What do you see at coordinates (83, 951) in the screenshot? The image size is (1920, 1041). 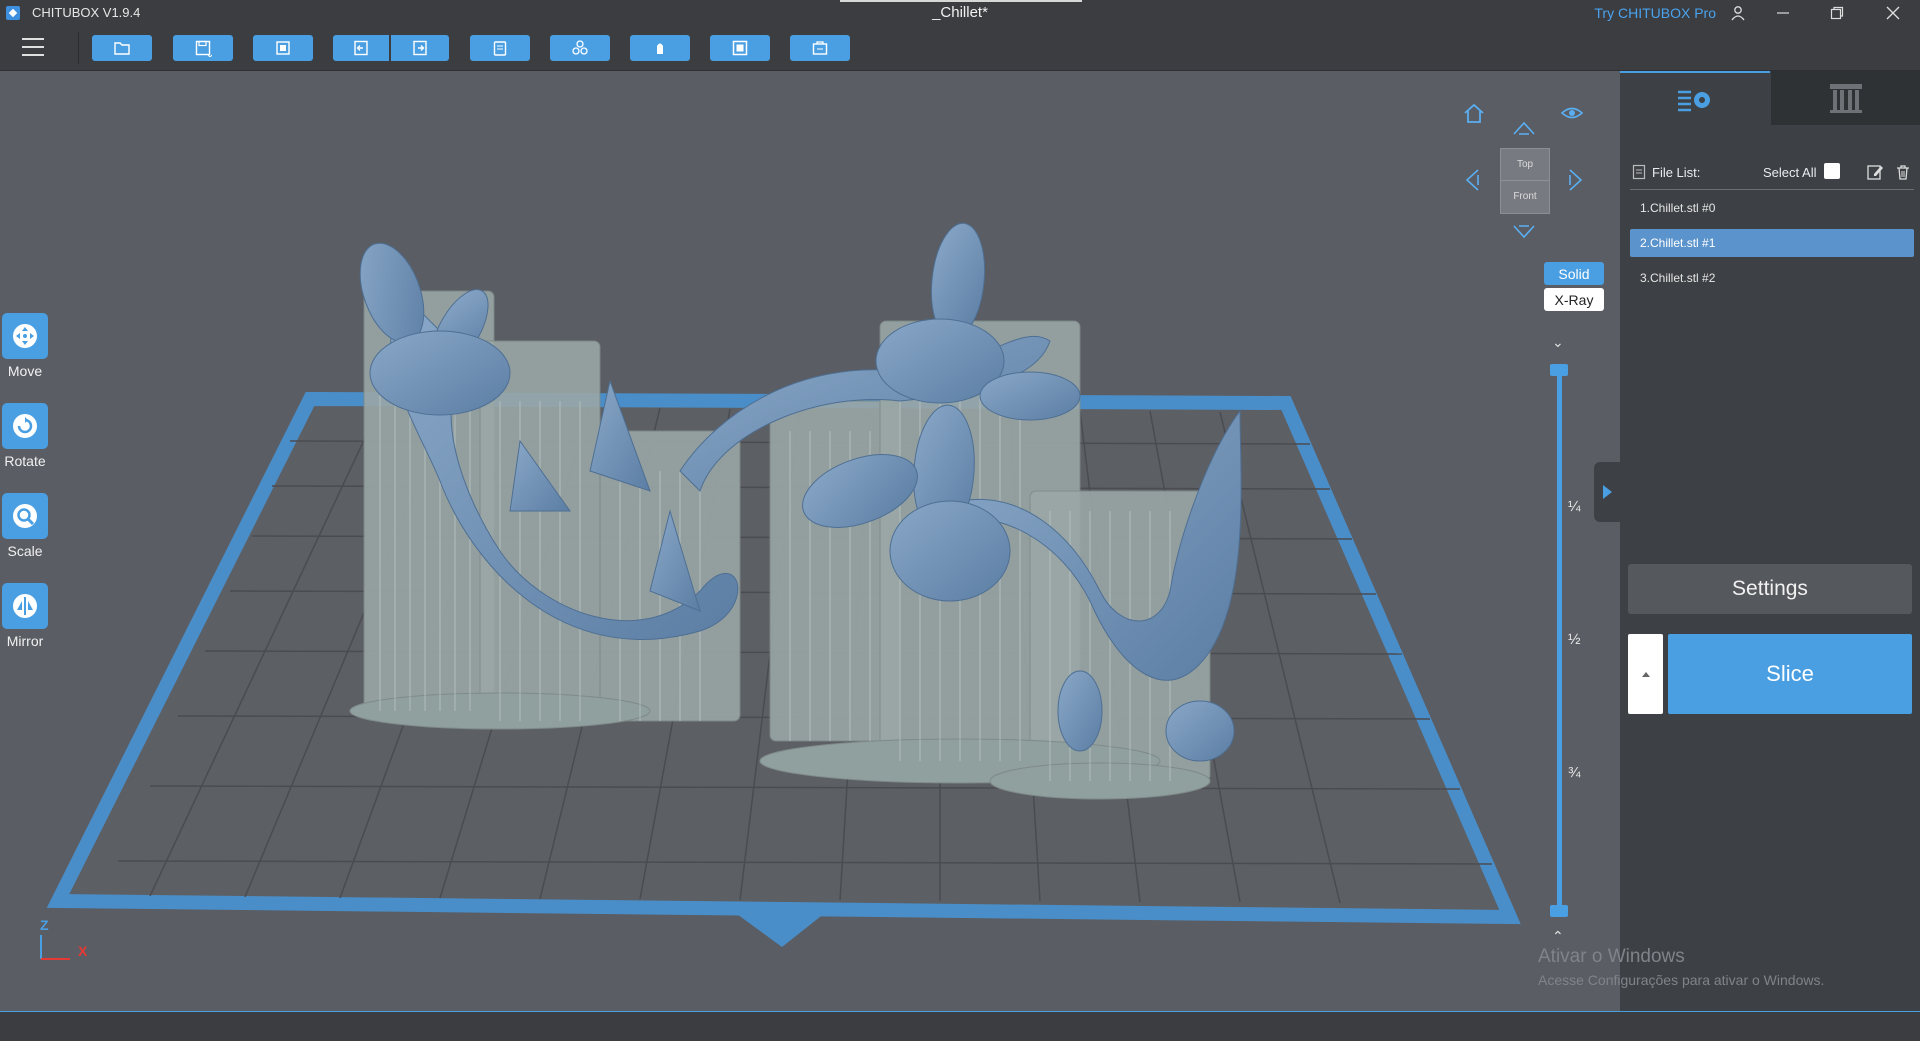 I see `axis-x-label: X` at bounding box center [83, 951].